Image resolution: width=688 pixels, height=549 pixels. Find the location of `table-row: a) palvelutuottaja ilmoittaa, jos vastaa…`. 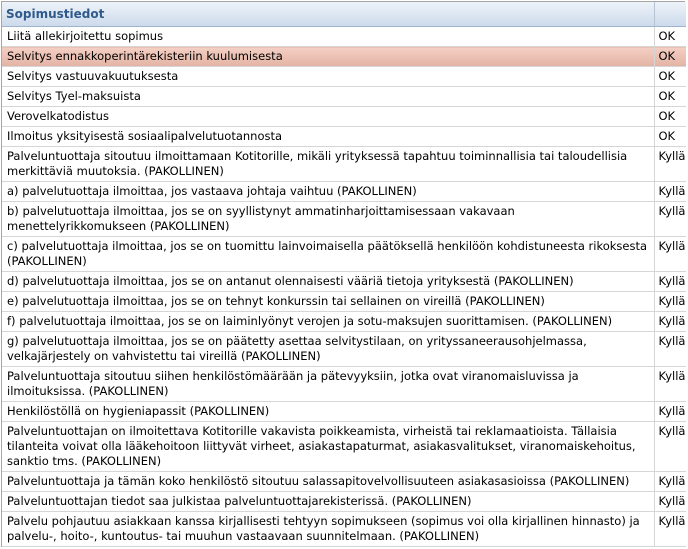

table-row: a) palvelutuottaja ilmoittaa, jos vastaa… is located at coordinates (344, 191).